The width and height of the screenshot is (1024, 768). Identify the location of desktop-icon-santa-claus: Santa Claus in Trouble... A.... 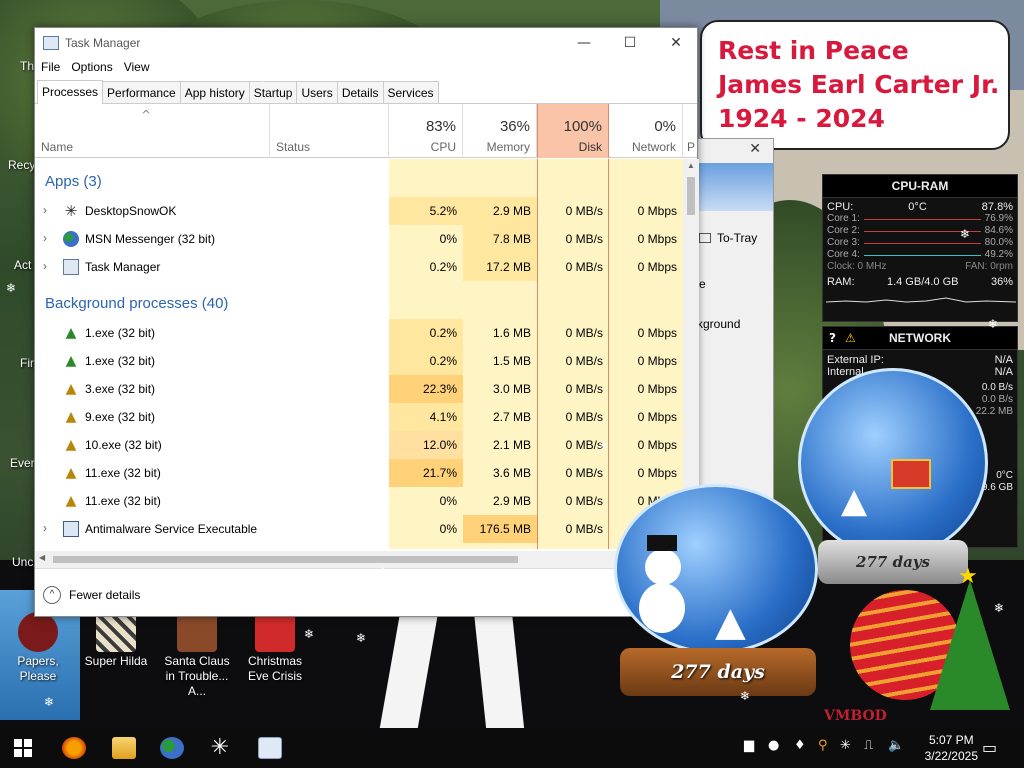
(197, 655).